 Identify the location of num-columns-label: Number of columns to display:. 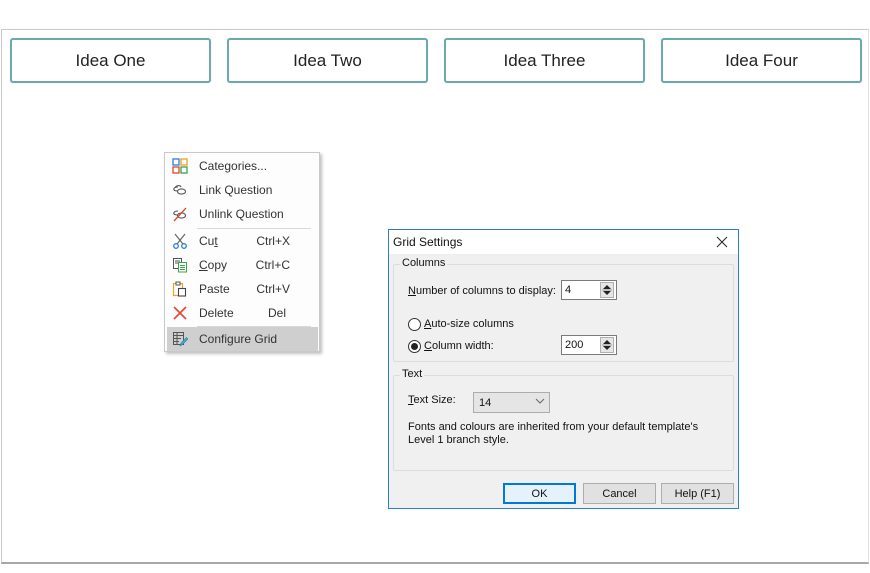
(482, 291).